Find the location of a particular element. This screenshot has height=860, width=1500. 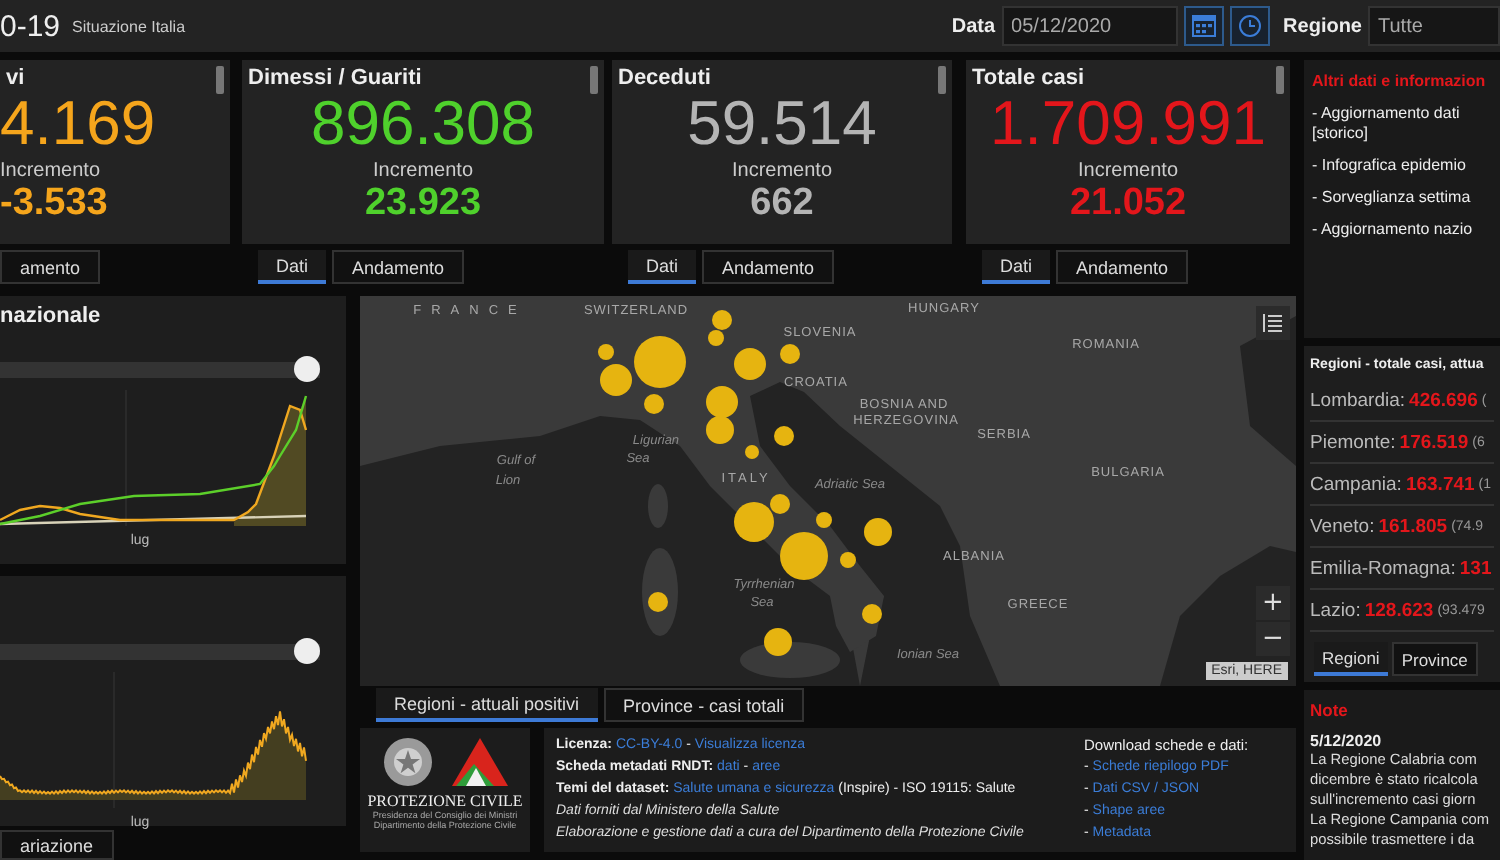

time-button is located at coordinates (1249, 26).